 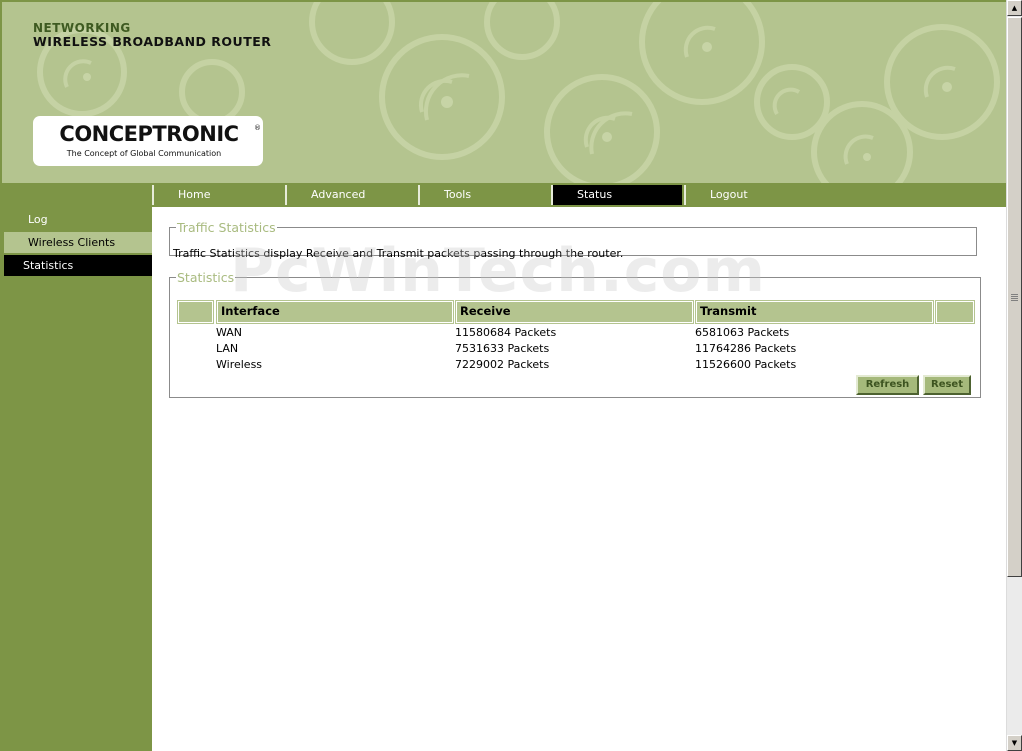 What do you see at coordinates (742, 332) in the screenshot?
I see `table-cell-transmit: 6581063 Packets` at bounding box center [742, 332].